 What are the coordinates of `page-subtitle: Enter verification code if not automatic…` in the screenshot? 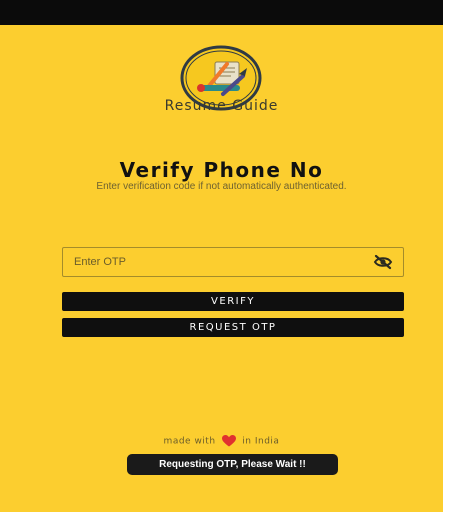 It's located at (221, 186).